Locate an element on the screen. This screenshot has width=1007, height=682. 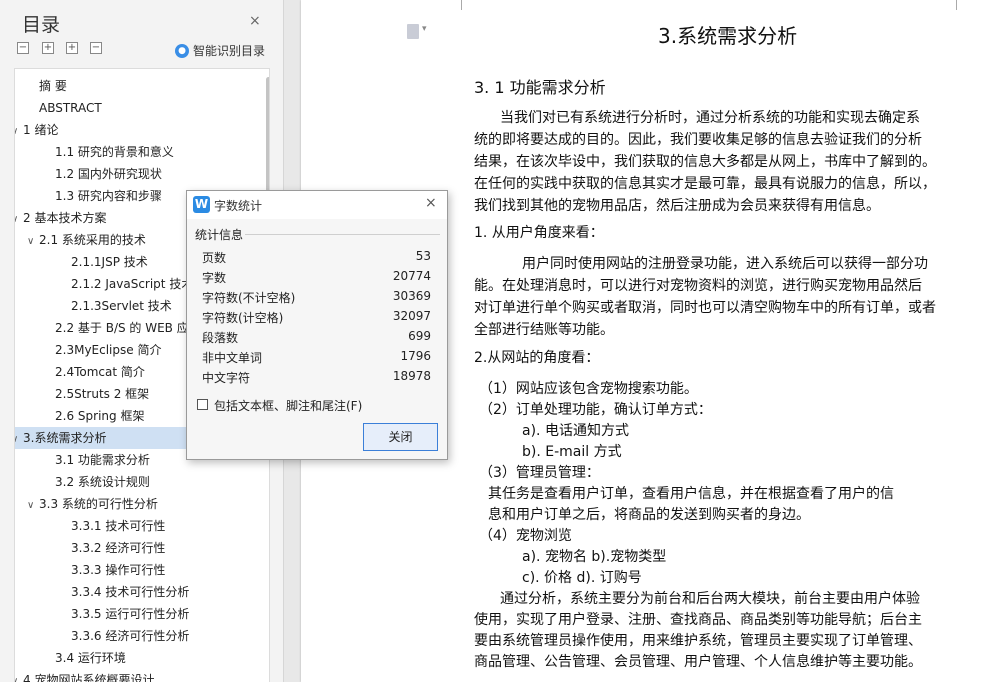
document-text-line: 全部进行结账等功能。 is located at coordinates (544, 330).